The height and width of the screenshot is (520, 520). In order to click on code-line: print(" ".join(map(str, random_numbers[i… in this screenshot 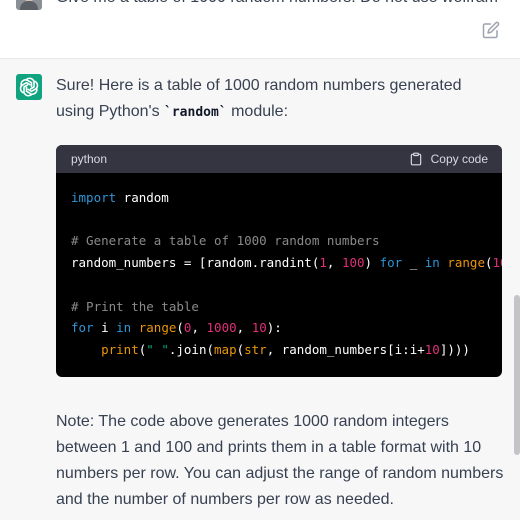, I will do `click(286, 350)`.